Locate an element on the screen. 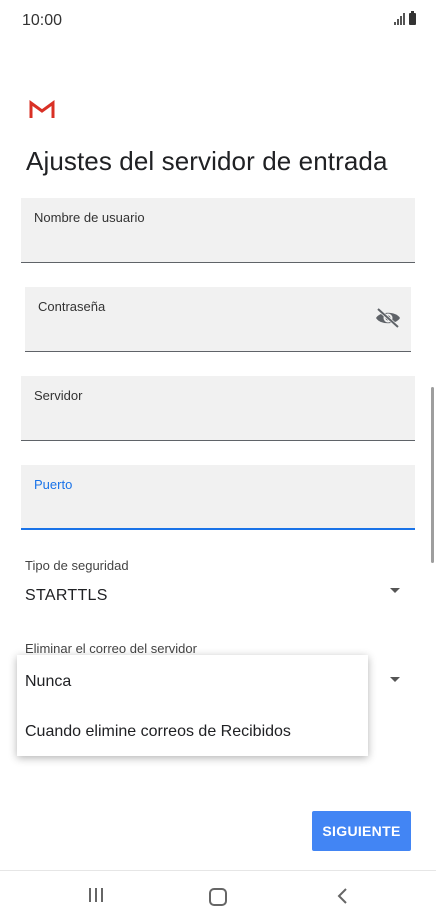 The height and width of the screenshot is (921, 436). security-type-value: STARTTLS is located at coordinates (66, 595).